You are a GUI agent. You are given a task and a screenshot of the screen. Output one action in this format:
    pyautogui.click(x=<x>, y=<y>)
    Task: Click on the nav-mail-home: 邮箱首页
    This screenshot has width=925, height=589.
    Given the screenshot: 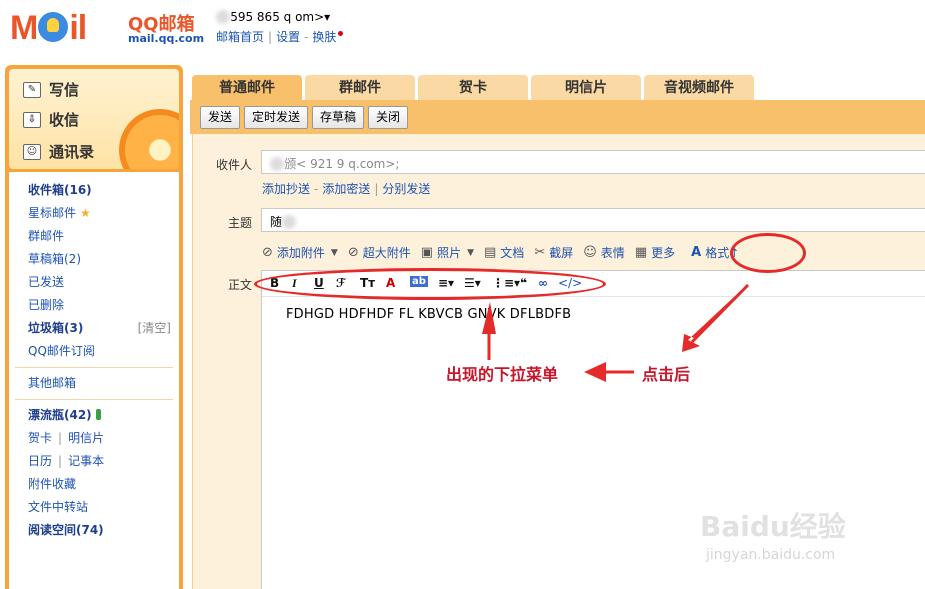 What is the action you would take?
    pyautogui.click(x=240, y=37)
    